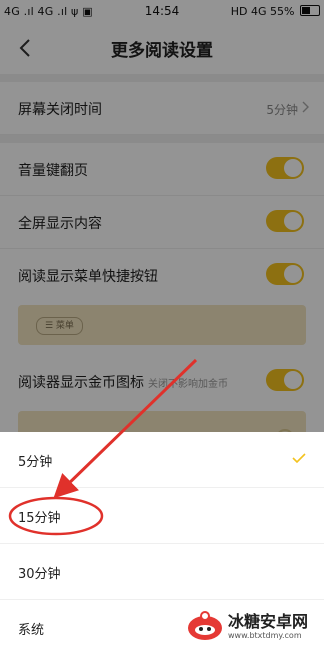  I want to click on option-label: 系统, so click(31, 630).